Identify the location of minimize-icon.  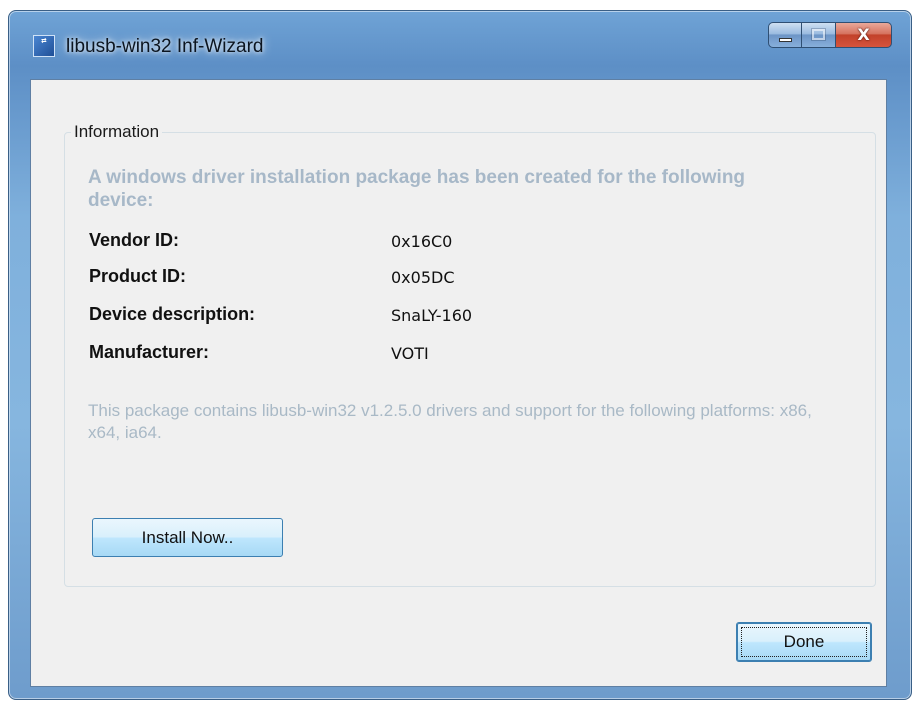
(785, 40).